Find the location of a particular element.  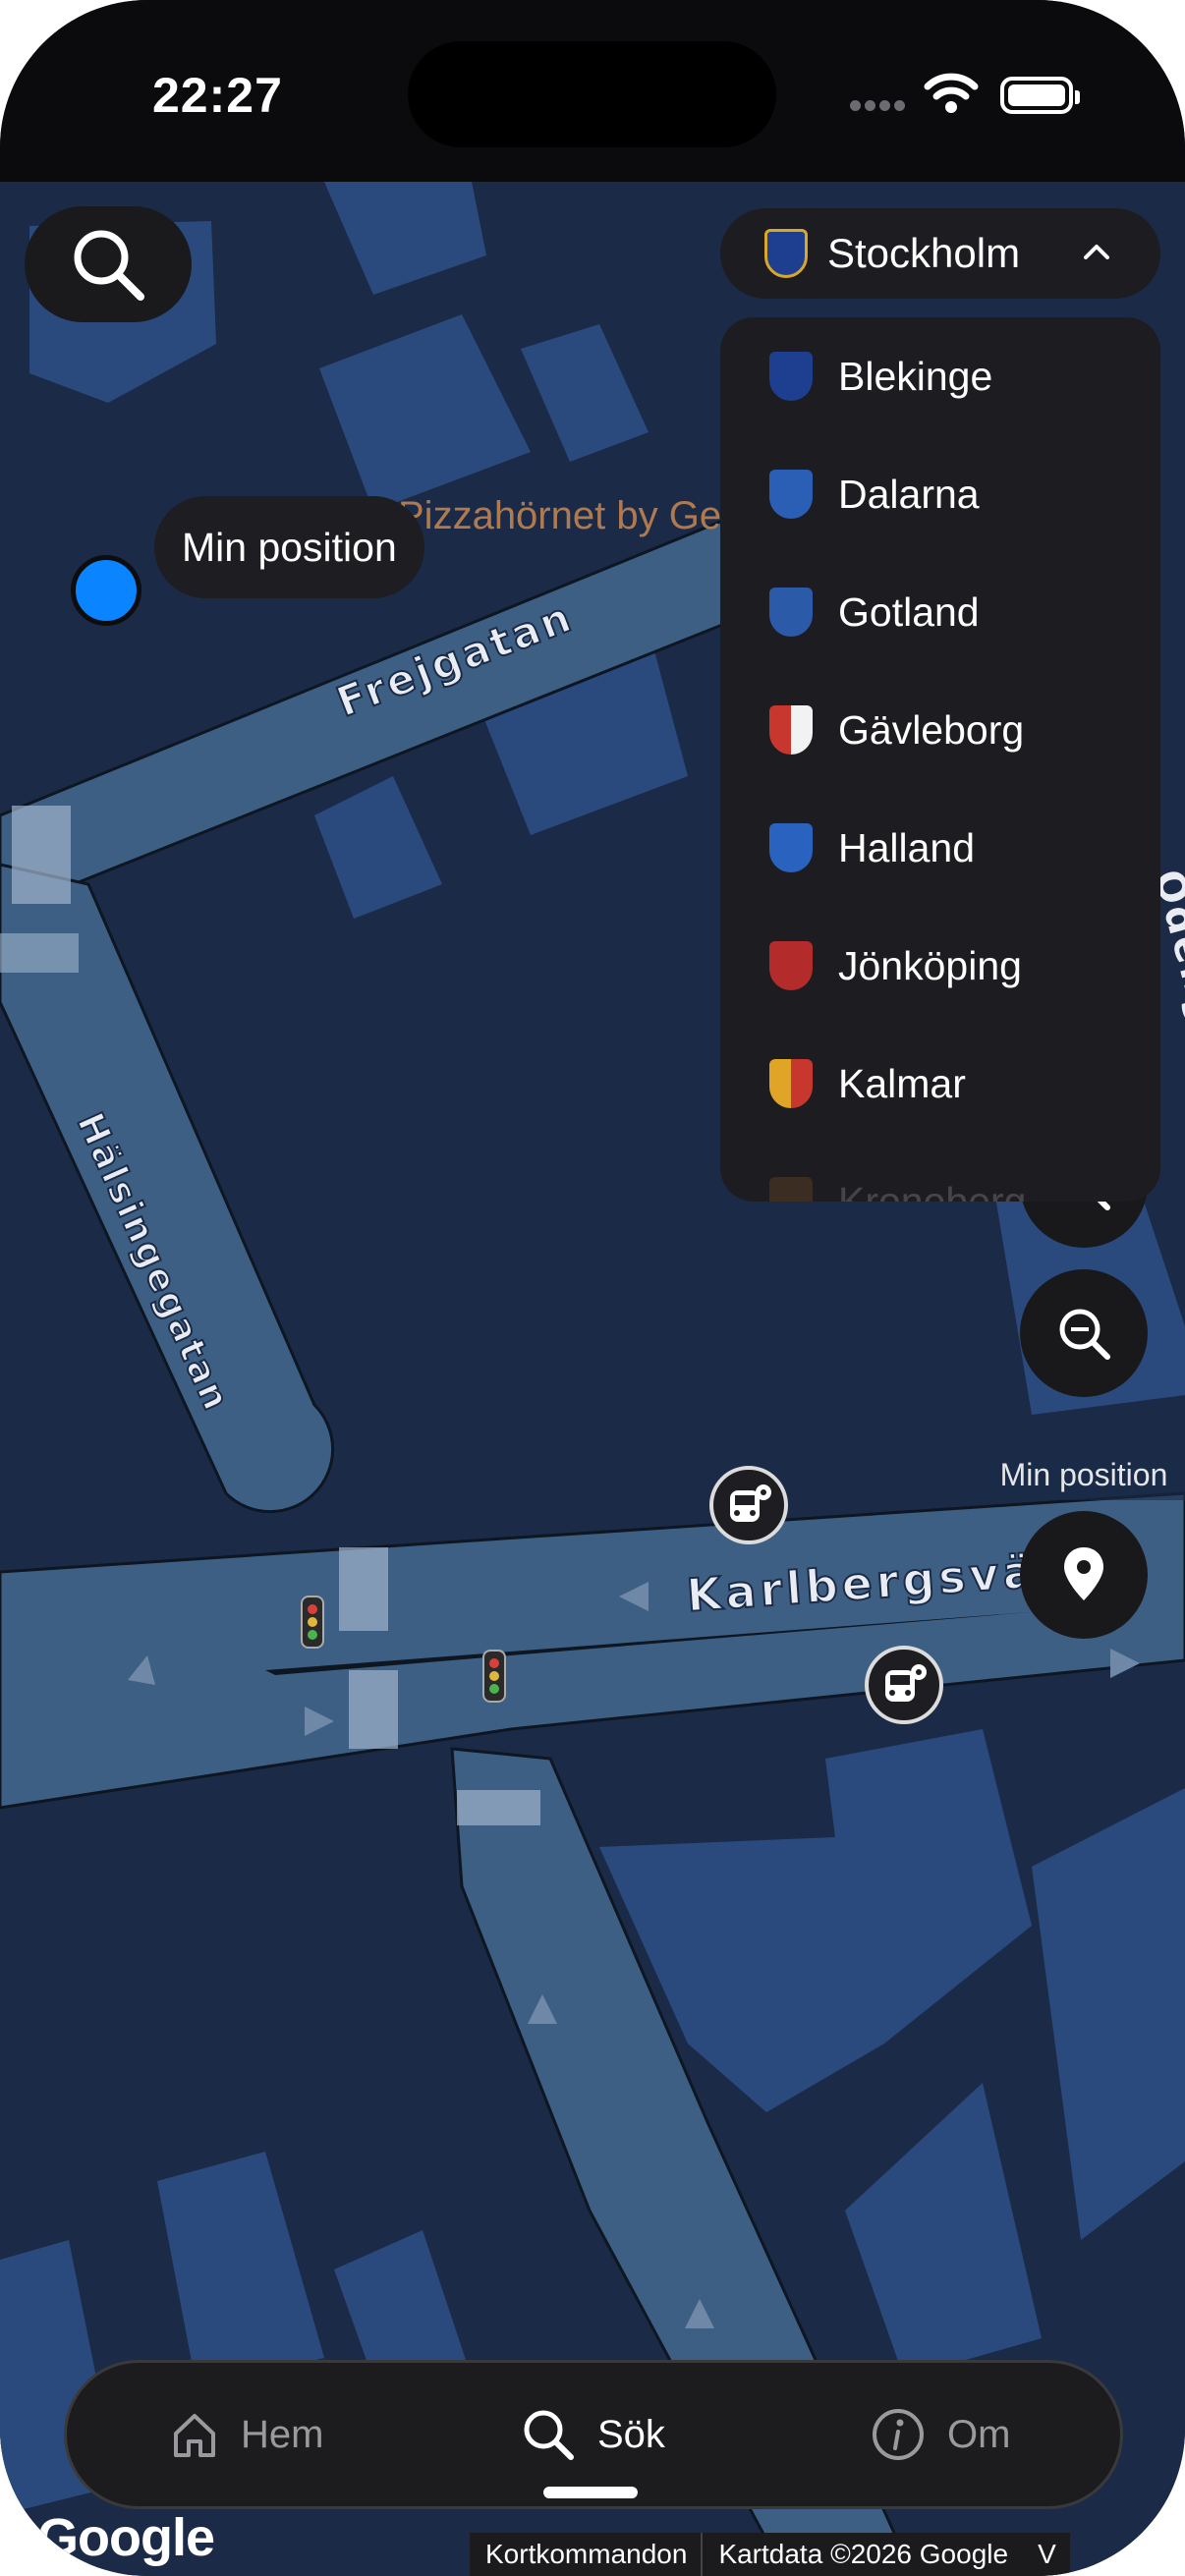

halland-crest-icon is located at coordinates (791, 847).